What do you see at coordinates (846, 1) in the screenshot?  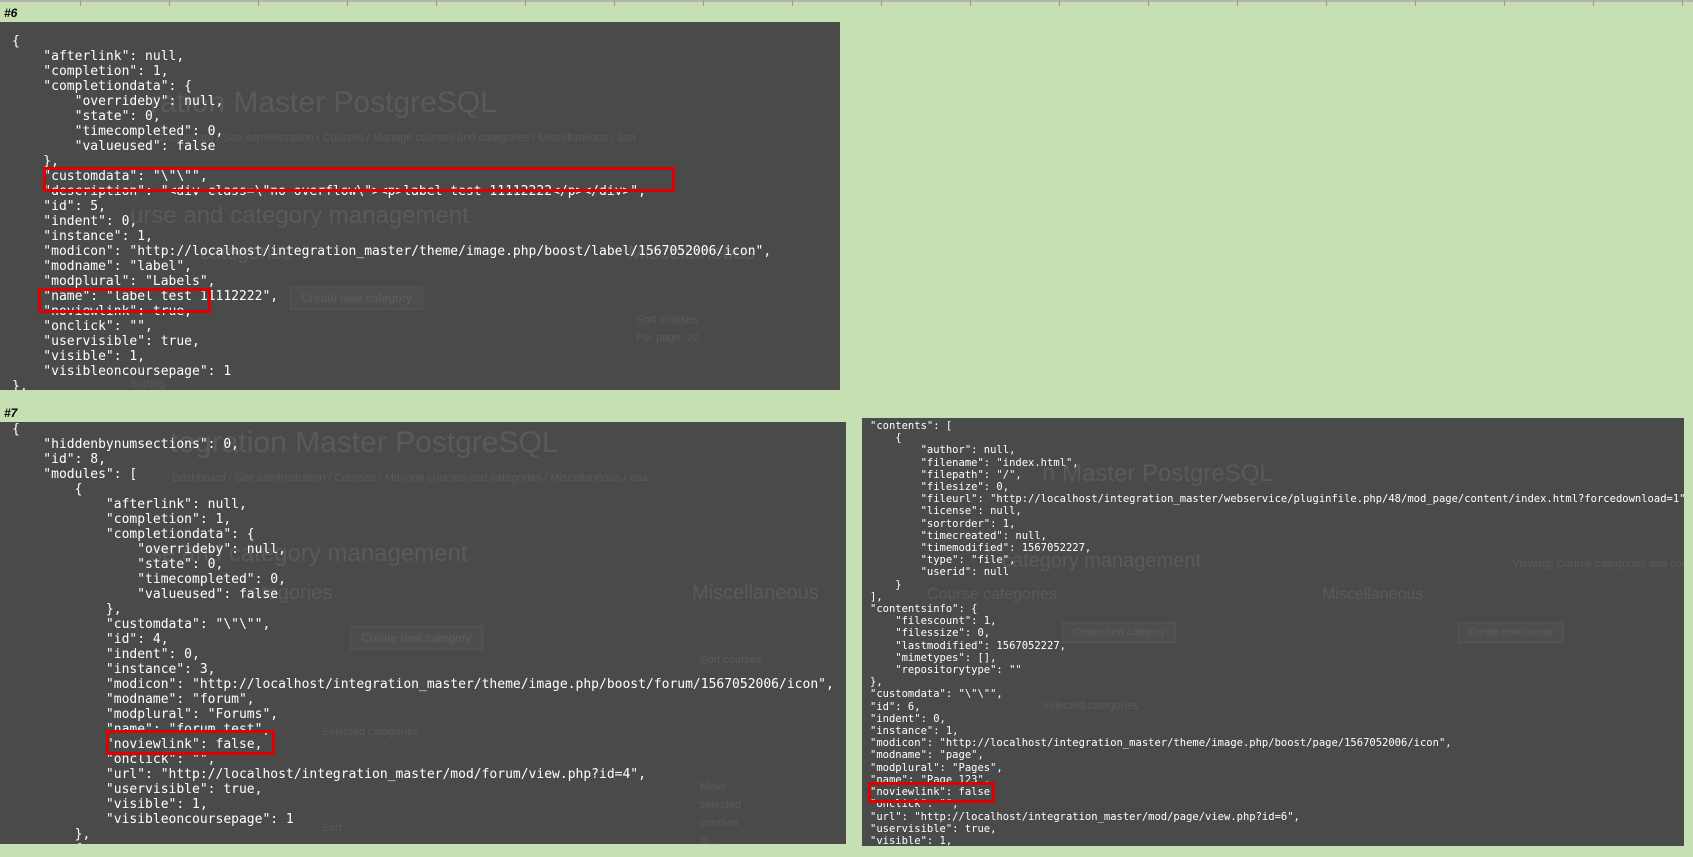 I see `spreadsheet-grid-line` at bounding box center [846, 1].